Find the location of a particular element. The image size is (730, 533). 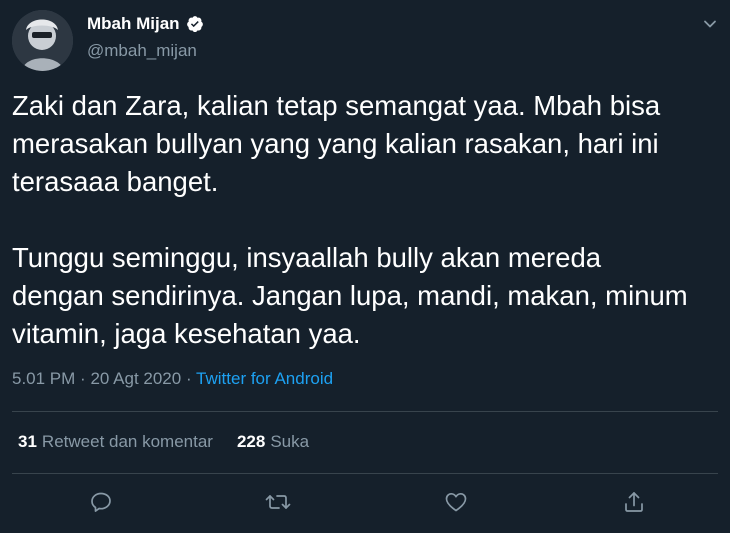

likes-stat: 228 Suka is located at coordinates (273, 442).